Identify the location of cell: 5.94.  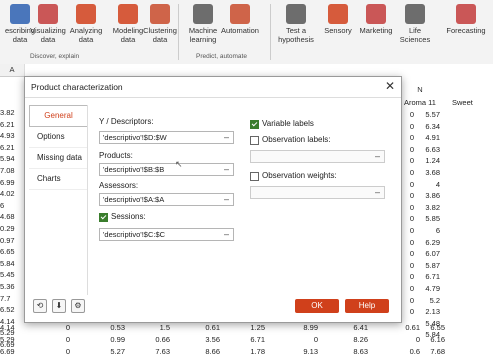
(11, 158).